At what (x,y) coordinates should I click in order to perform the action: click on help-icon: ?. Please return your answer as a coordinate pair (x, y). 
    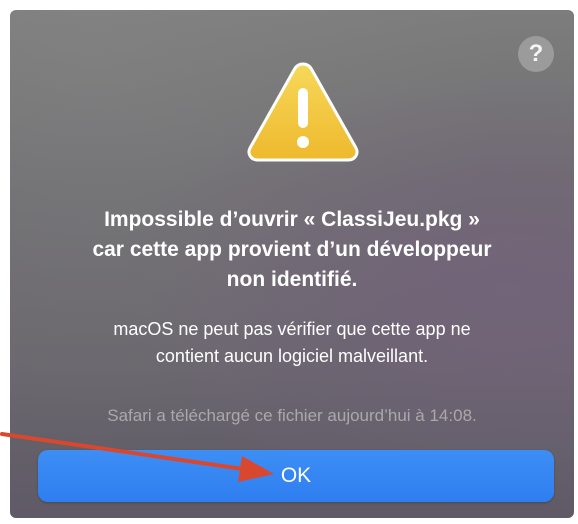
    Looking at the image, I should click on (536, 53).